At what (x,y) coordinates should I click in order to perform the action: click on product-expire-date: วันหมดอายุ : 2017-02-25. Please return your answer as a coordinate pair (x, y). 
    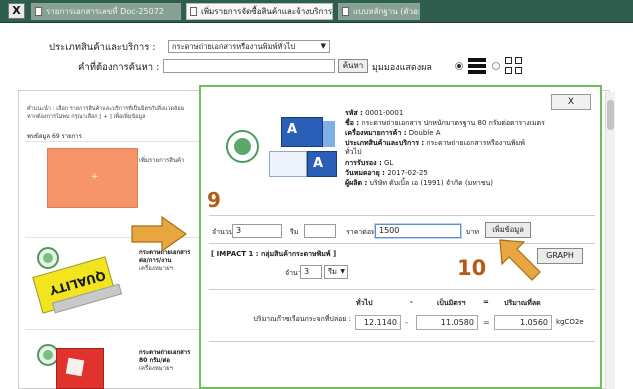
    Looking at the image, I should click on (386, 173).